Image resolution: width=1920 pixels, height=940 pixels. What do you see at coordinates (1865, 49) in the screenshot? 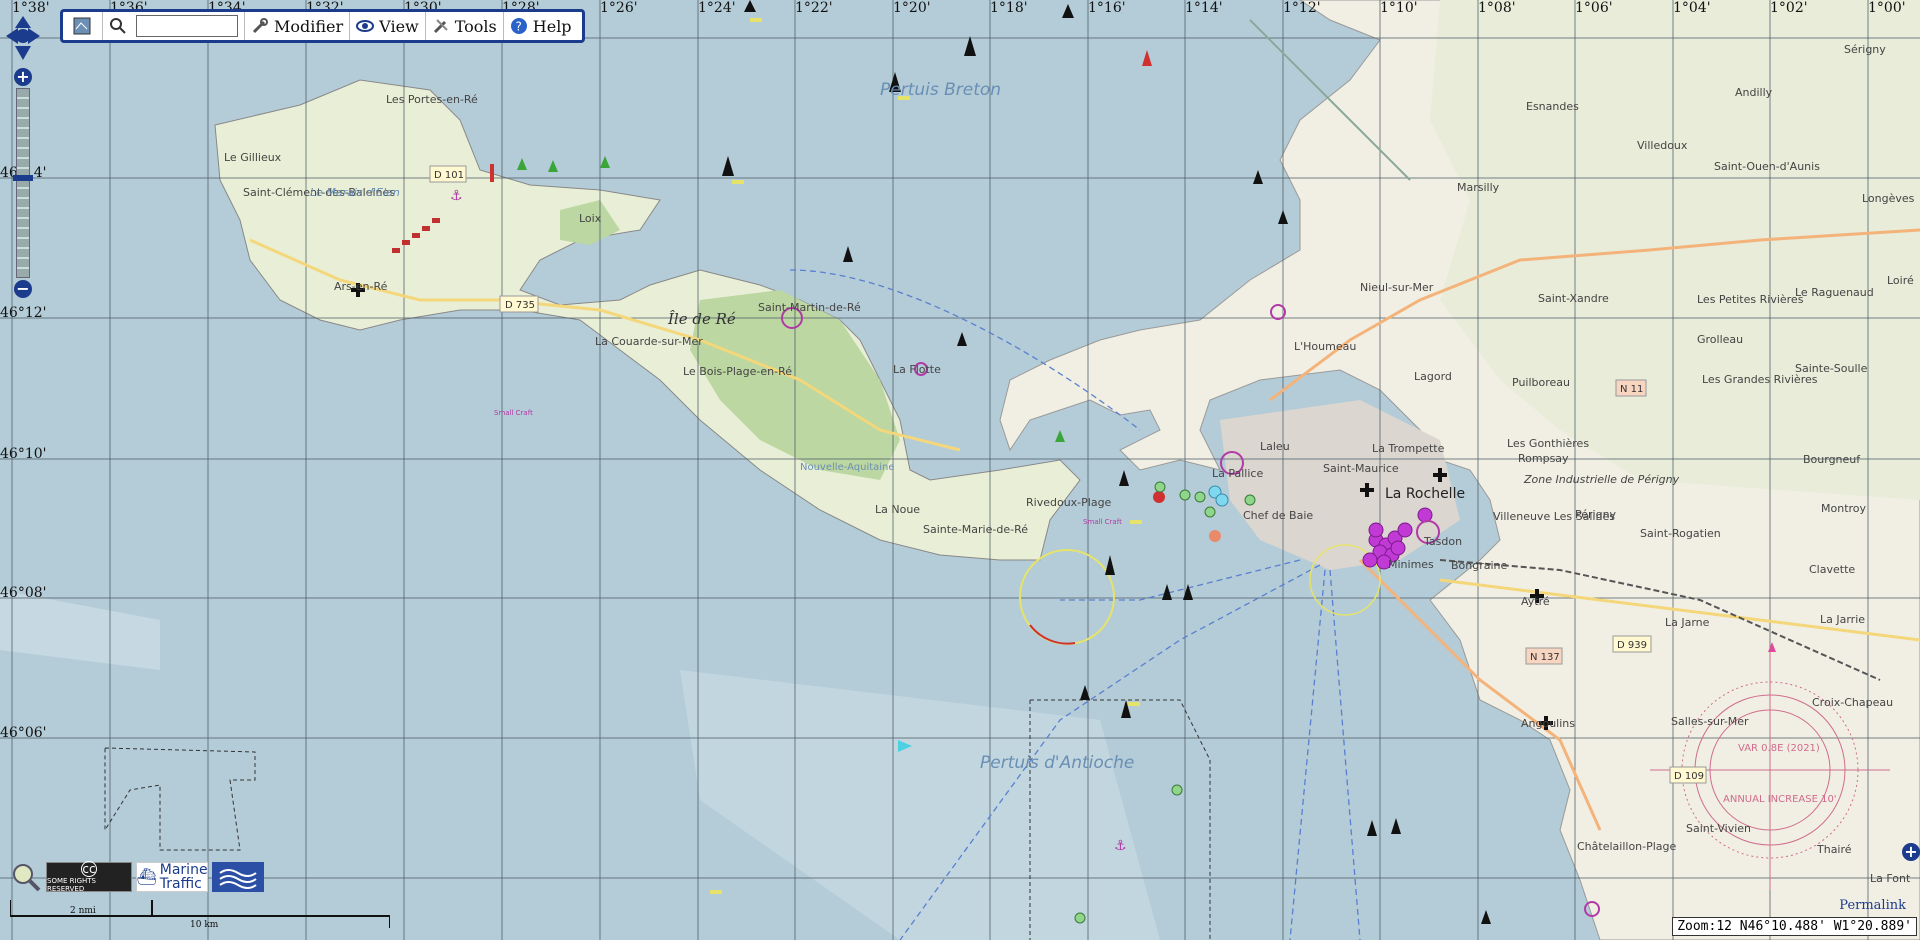
I see `svg-text: Sérigny` at bounding box center [1865, 49].